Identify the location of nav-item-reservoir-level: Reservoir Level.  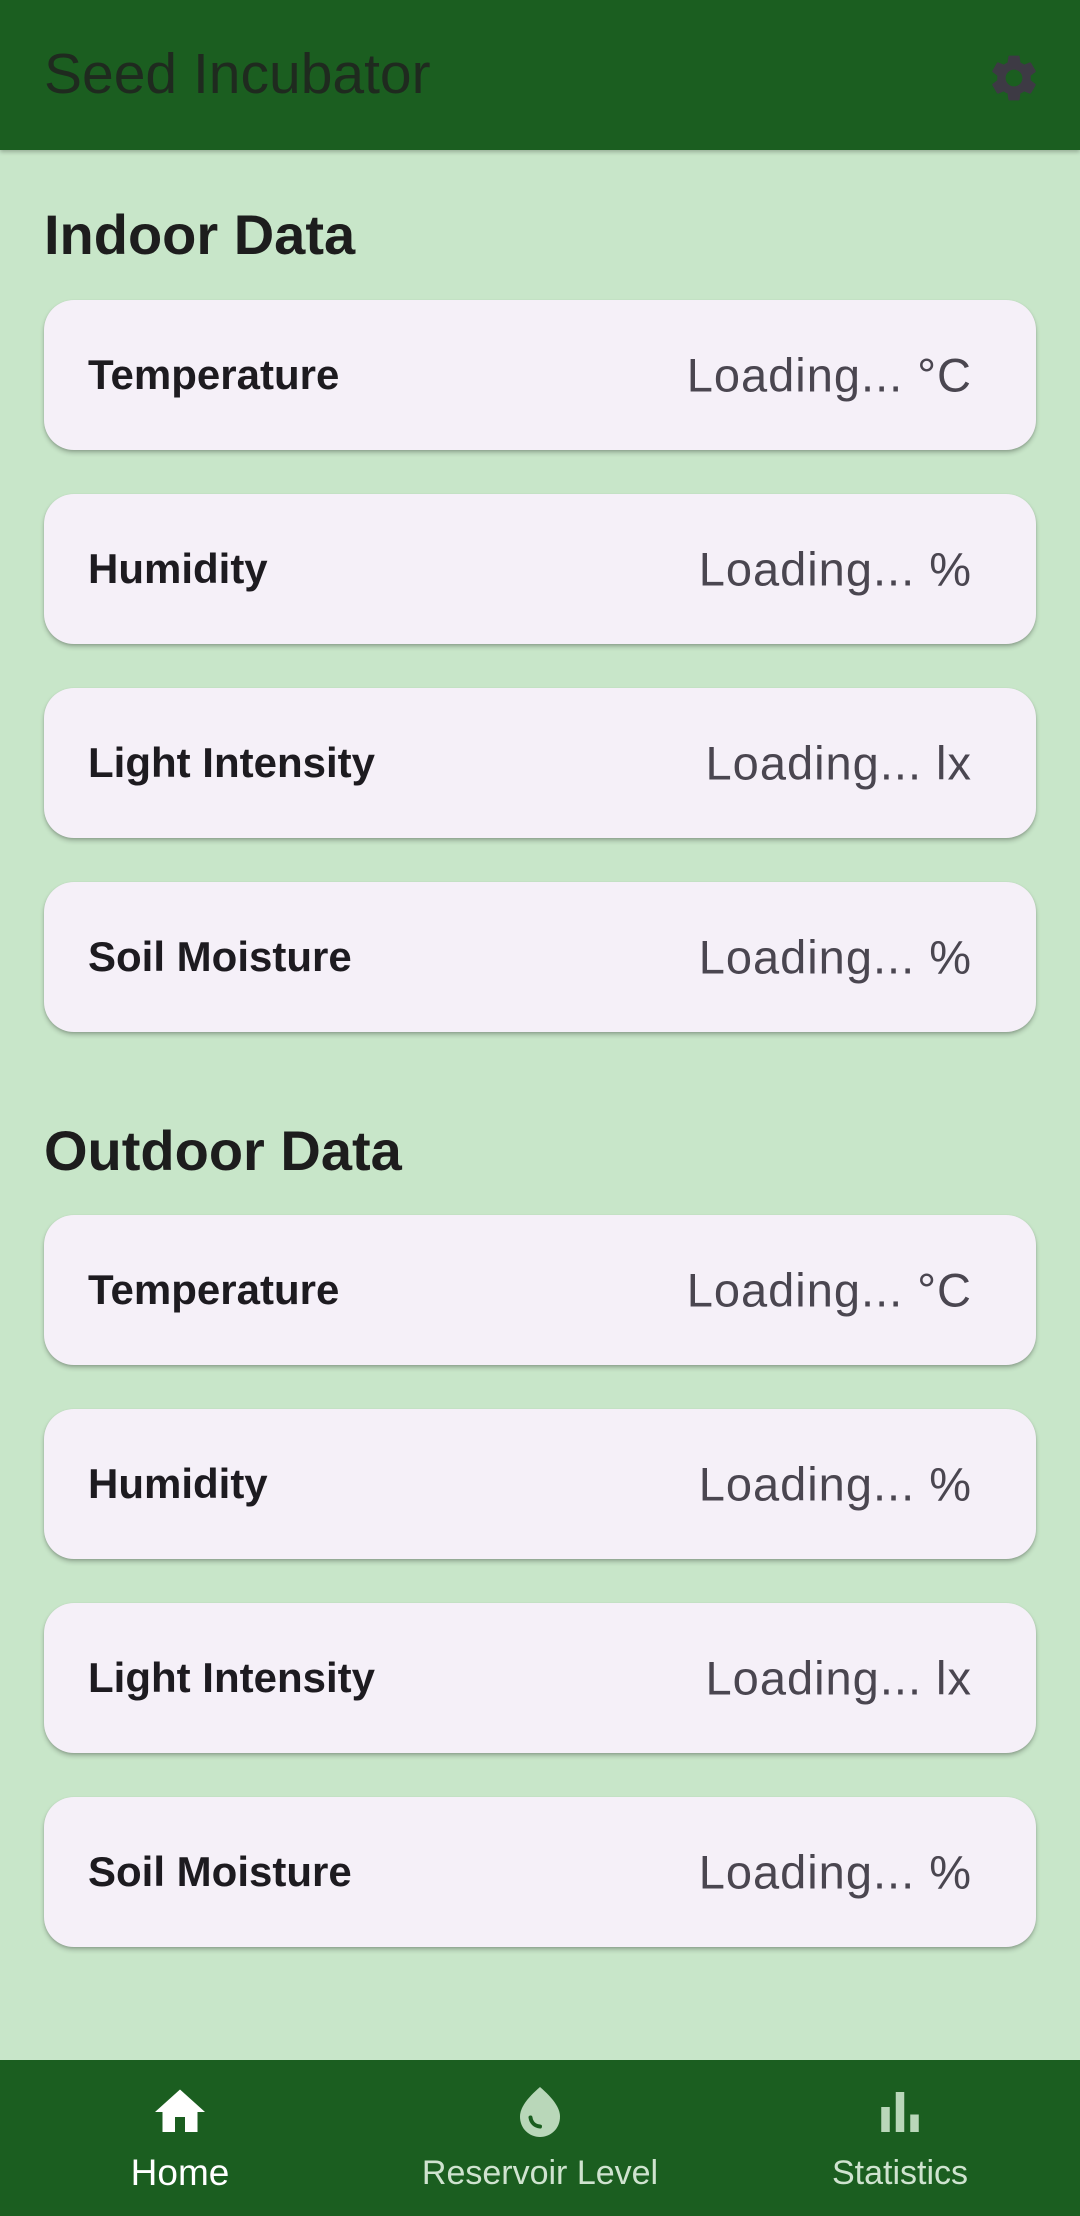
(540, 2138).